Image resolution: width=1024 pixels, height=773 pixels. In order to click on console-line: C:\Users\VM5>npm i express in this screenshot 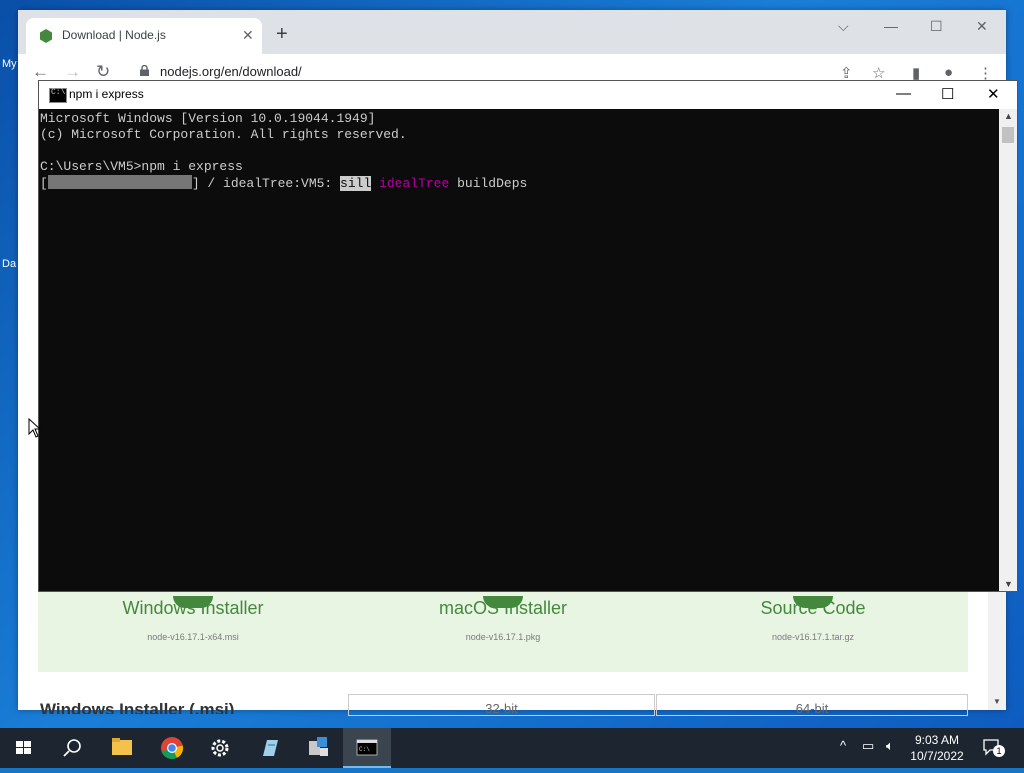, I will do `click(141, 166)`.